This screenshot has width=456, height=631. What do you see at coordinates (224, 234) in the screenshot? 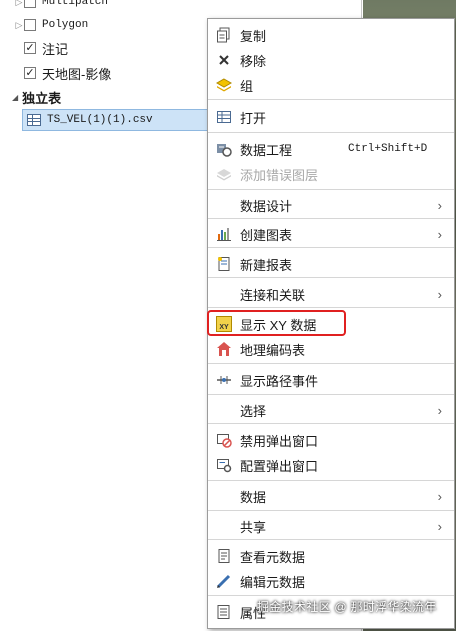
I see `chart-icon` at bounding box center [224, 234].